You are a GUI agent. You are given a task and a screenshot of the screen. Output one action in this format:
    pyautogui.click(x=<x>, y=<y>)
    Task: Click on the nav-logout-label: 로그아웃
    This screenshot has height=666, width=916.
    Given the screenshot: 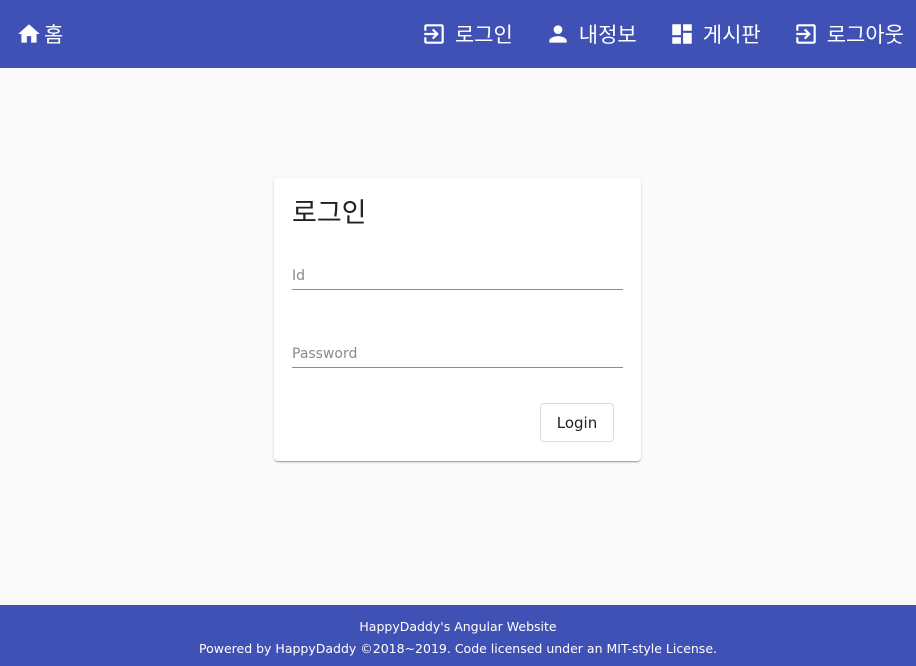 What is the action you would take?
    pyautogui.click(x=865, y=35)
    